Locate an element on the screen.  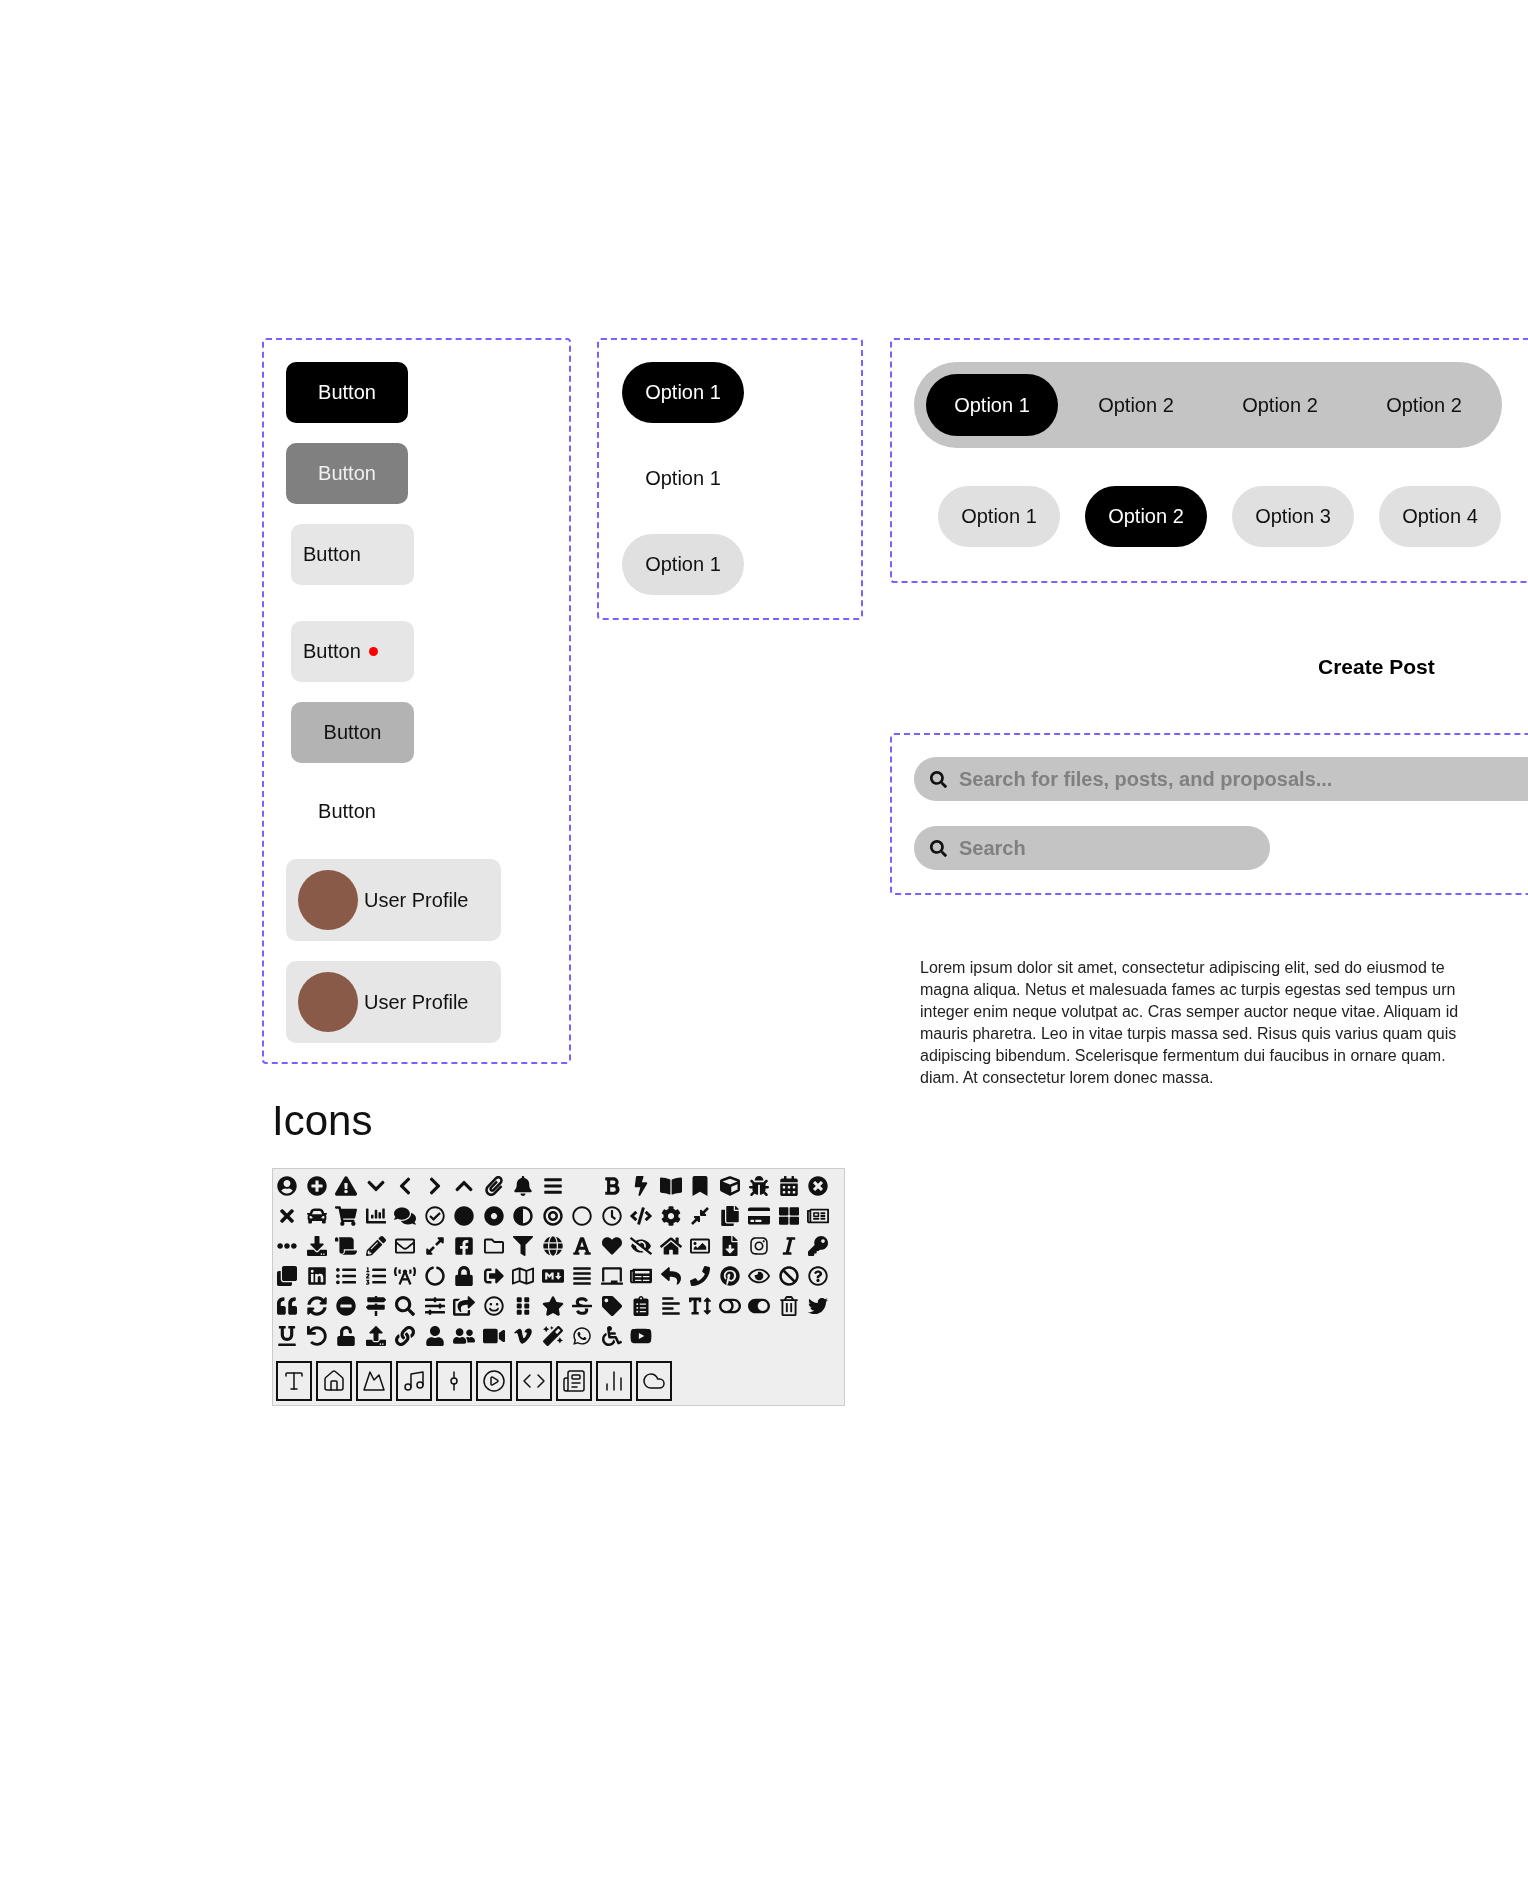
circle-outline-icon is located at coordinates (582, 1216).